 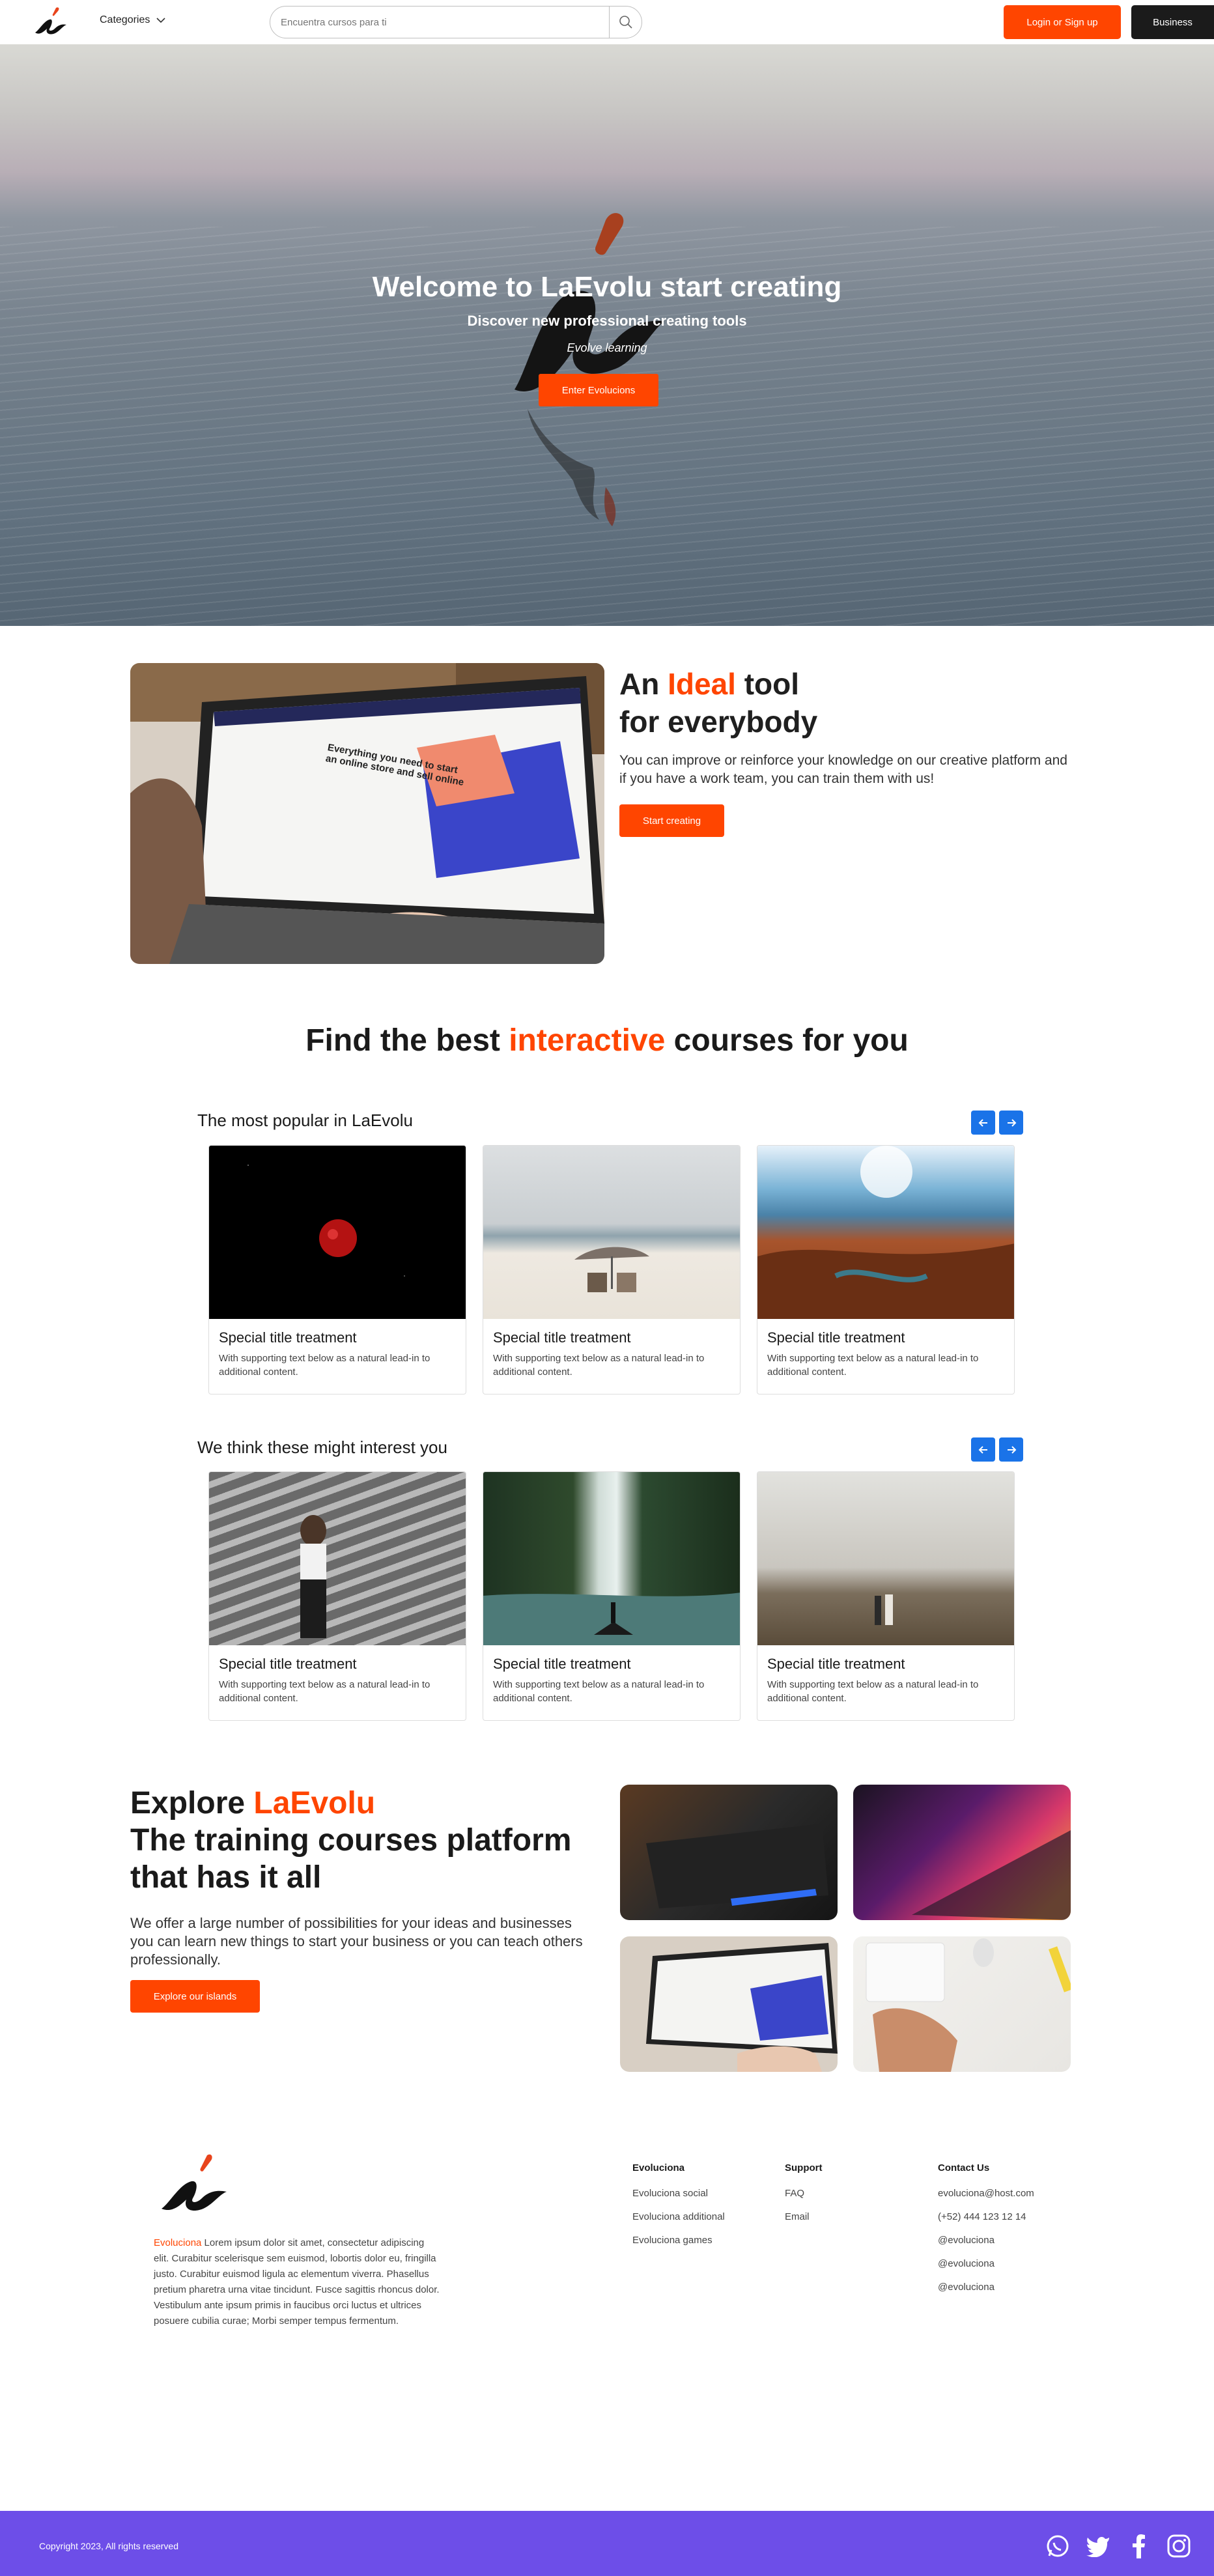 What do you see at coordinates (962, 1852) in the screenshot?
I see `laptop-neon-photo` at bounding box center [962, 1852].